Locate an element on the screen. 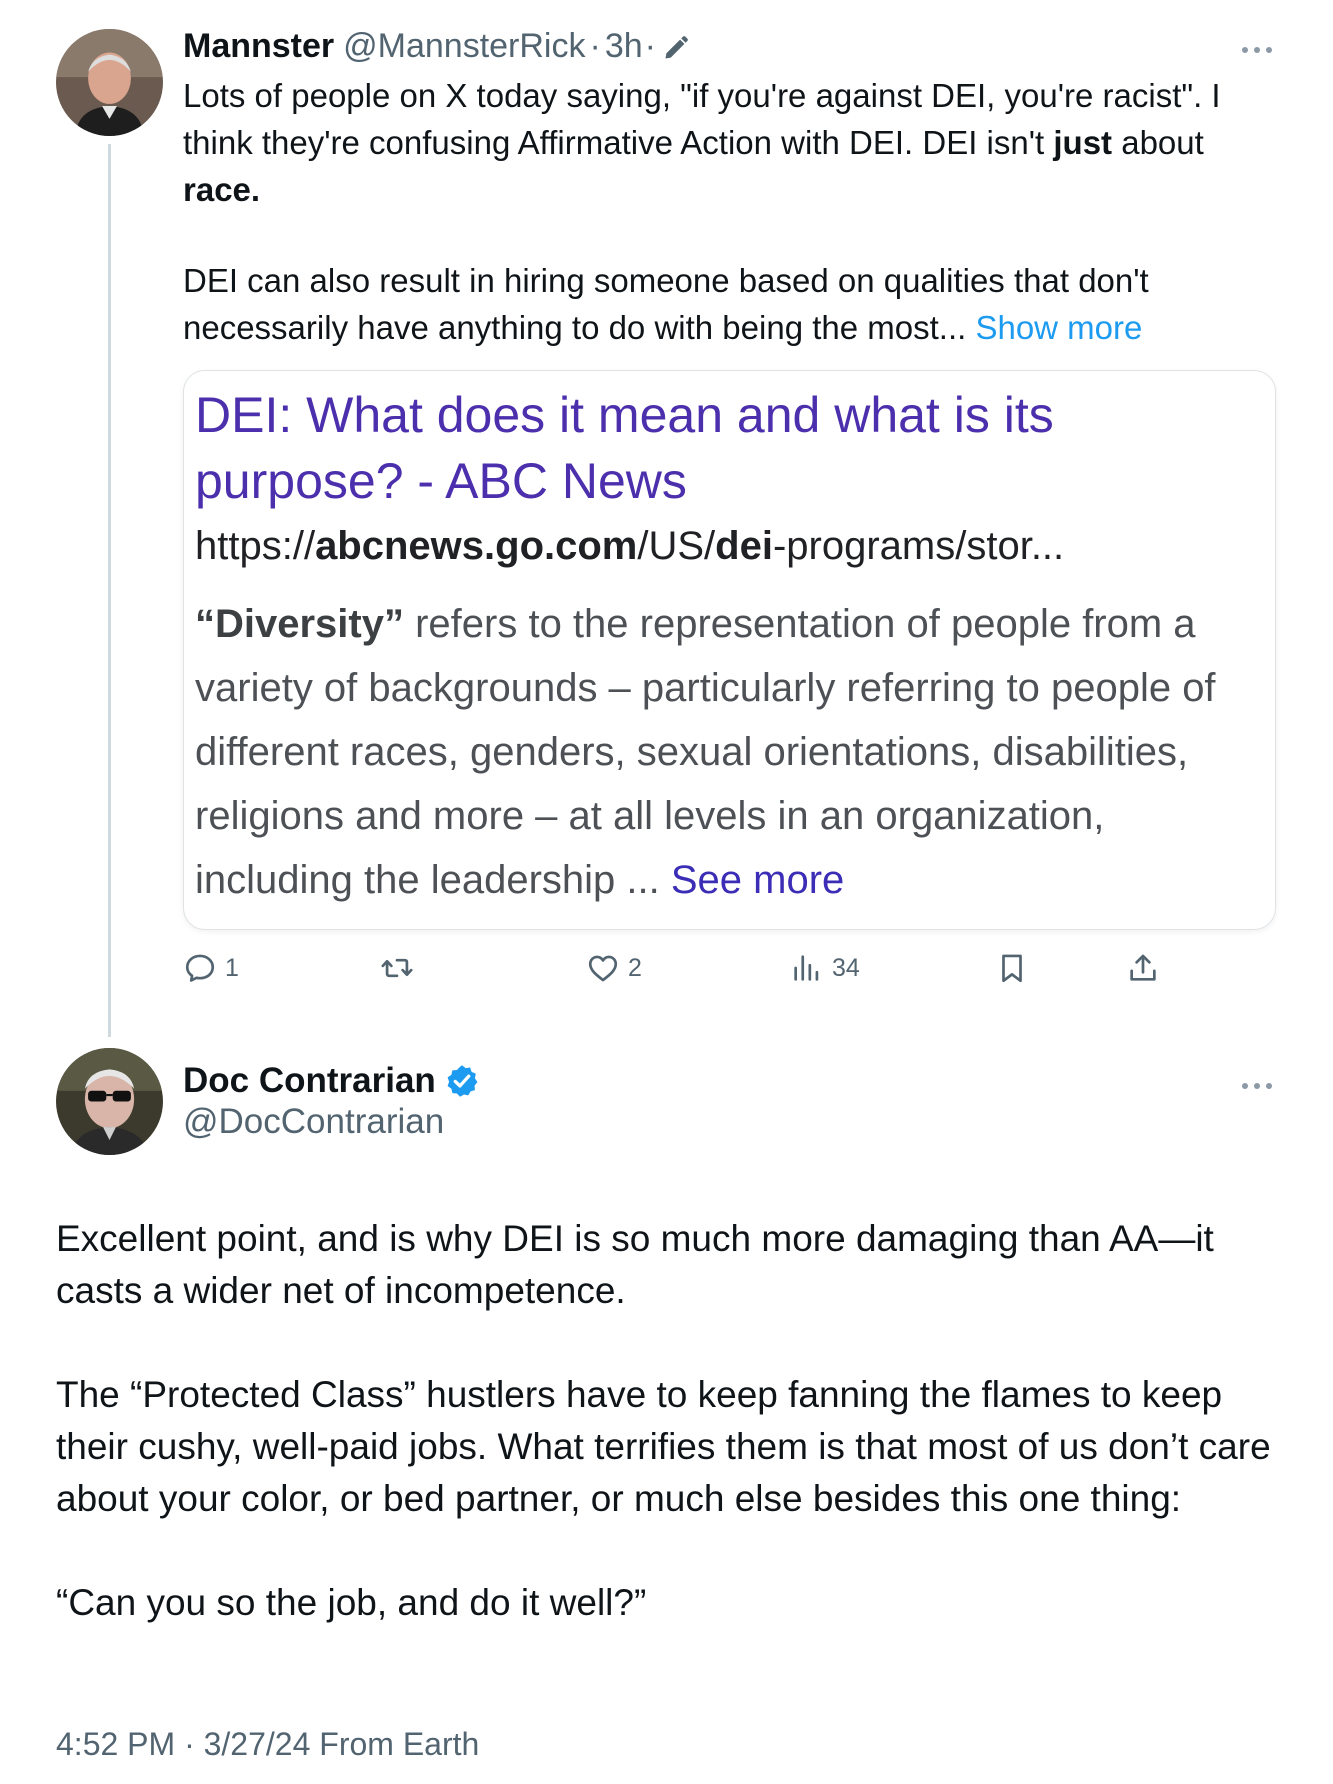 This screenshot has width=1333, height=1784. reply-icon is located at coordinates (200, 968).